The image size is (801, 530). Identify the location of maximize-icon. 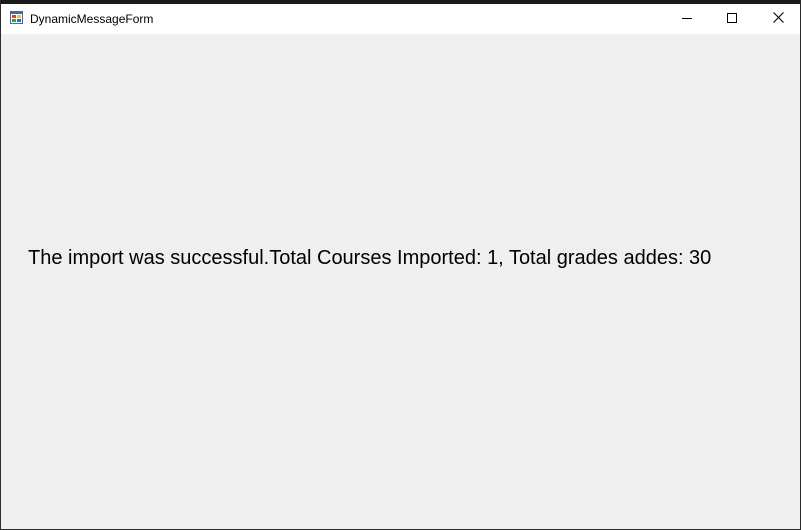
(732, 19).